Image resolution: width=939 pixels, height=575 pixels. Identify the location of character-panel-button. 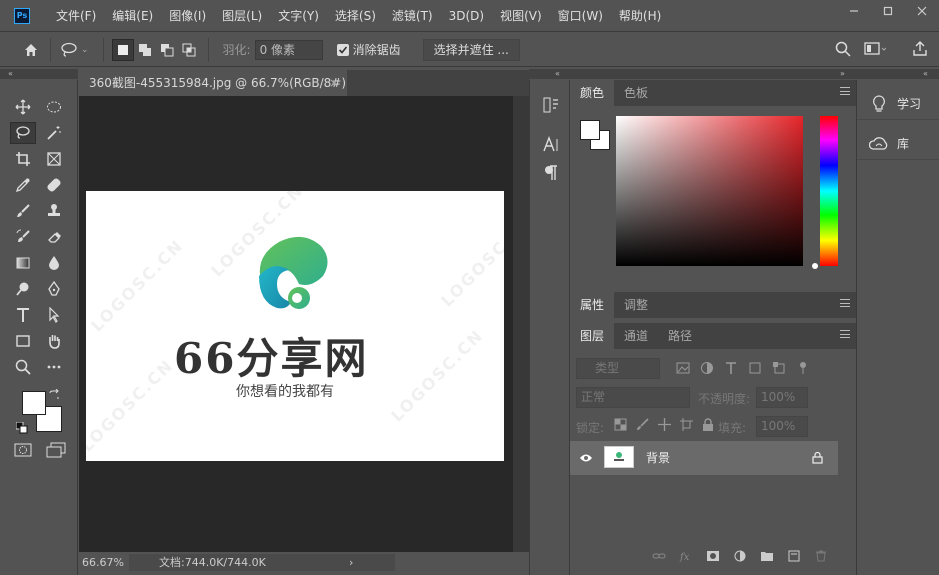
(551, 145).